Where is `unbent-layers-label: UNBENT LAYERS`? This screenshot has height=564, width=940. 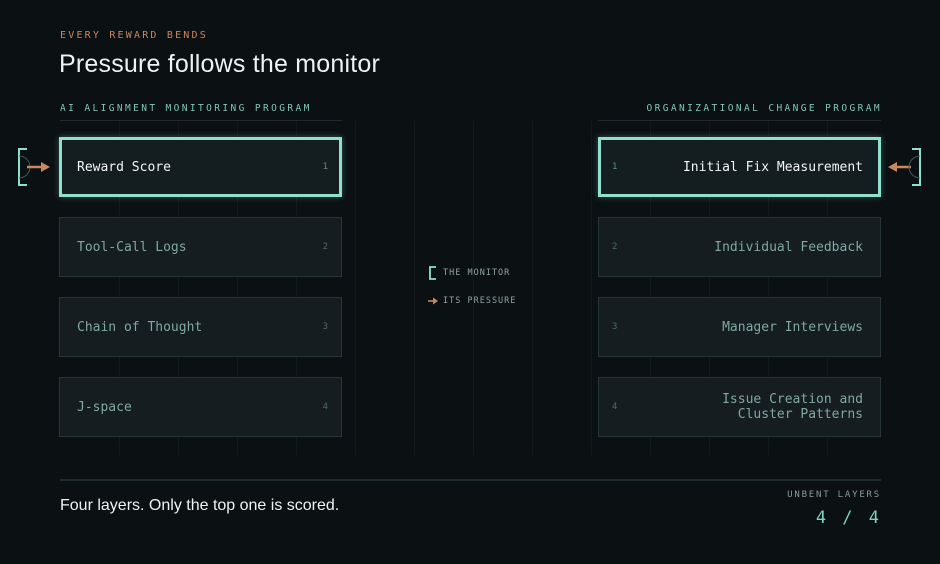
unbent-layers-label: UNBENT LAYERS is located at coordinates (834, 495).